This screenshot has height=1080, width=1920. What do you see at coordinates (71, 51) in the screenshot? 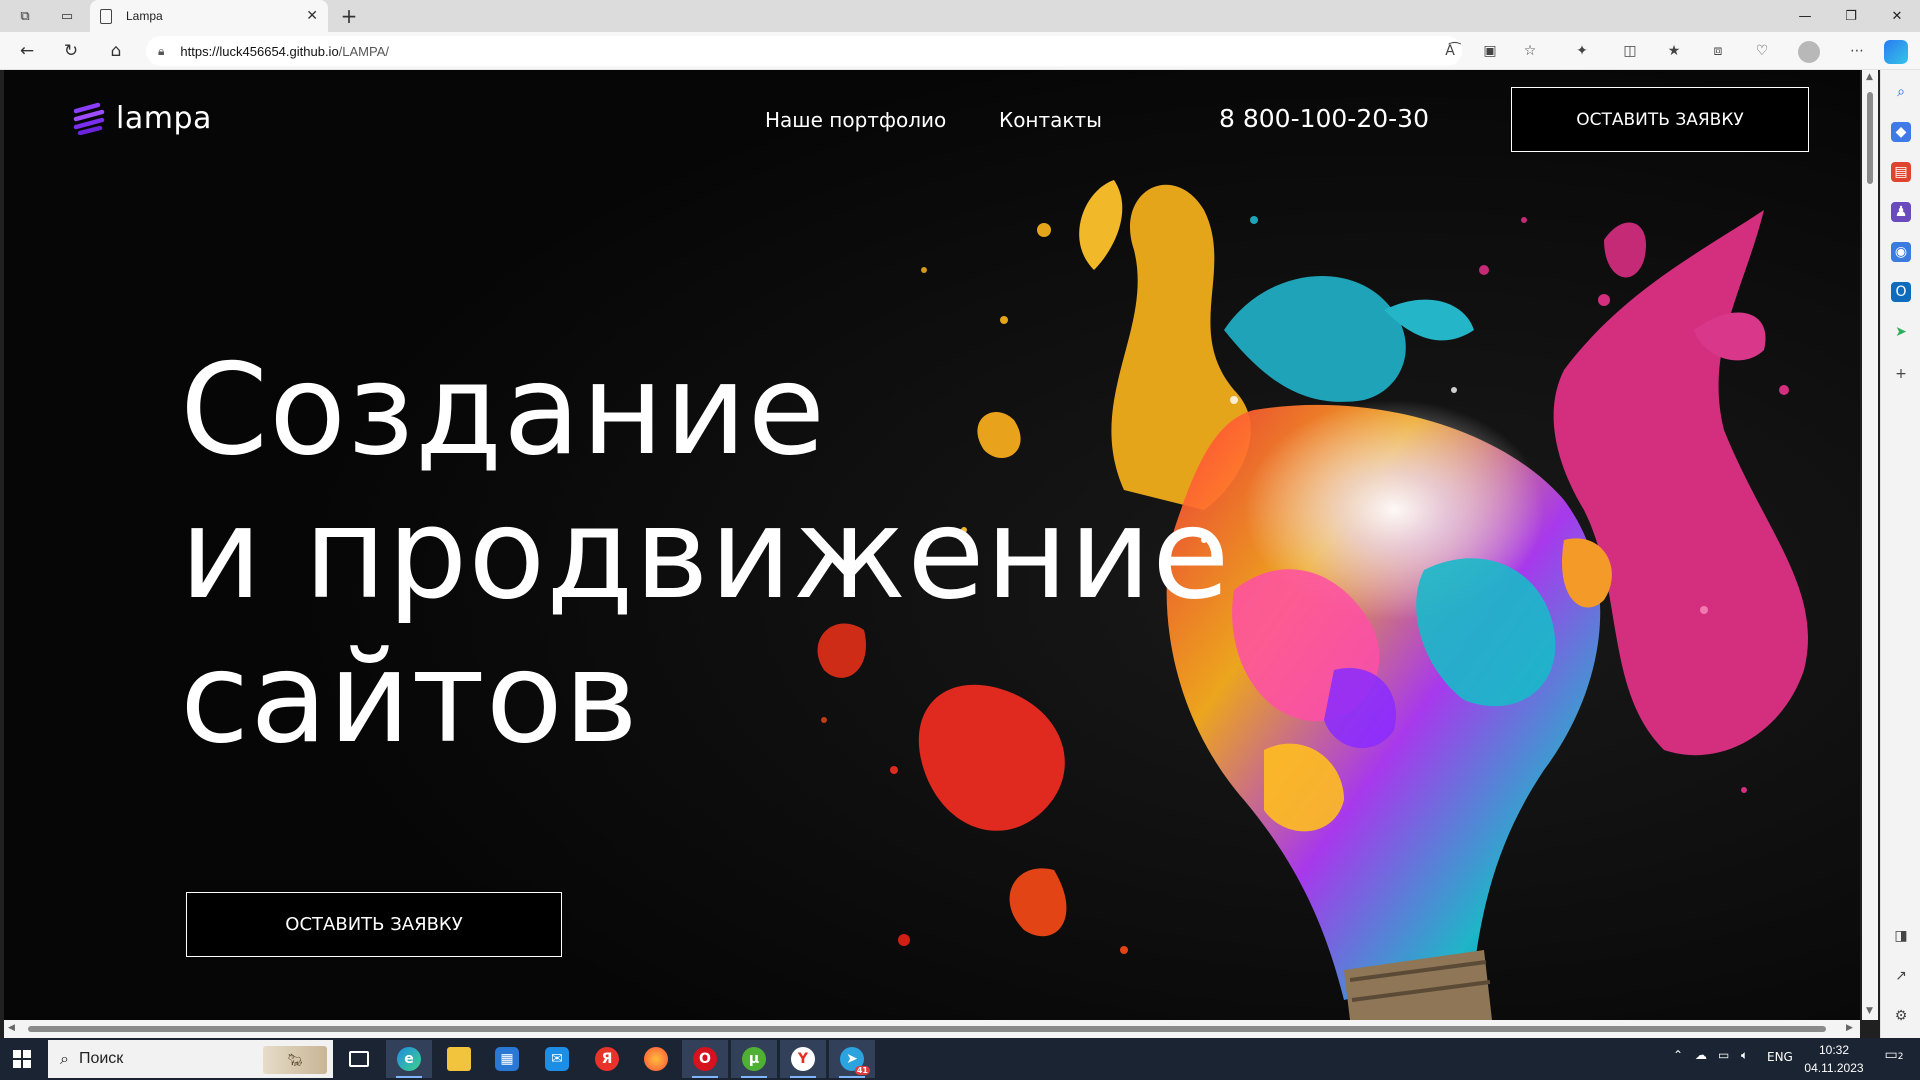
I see `refresh-button: ↻` at bounding box center [71, 51].